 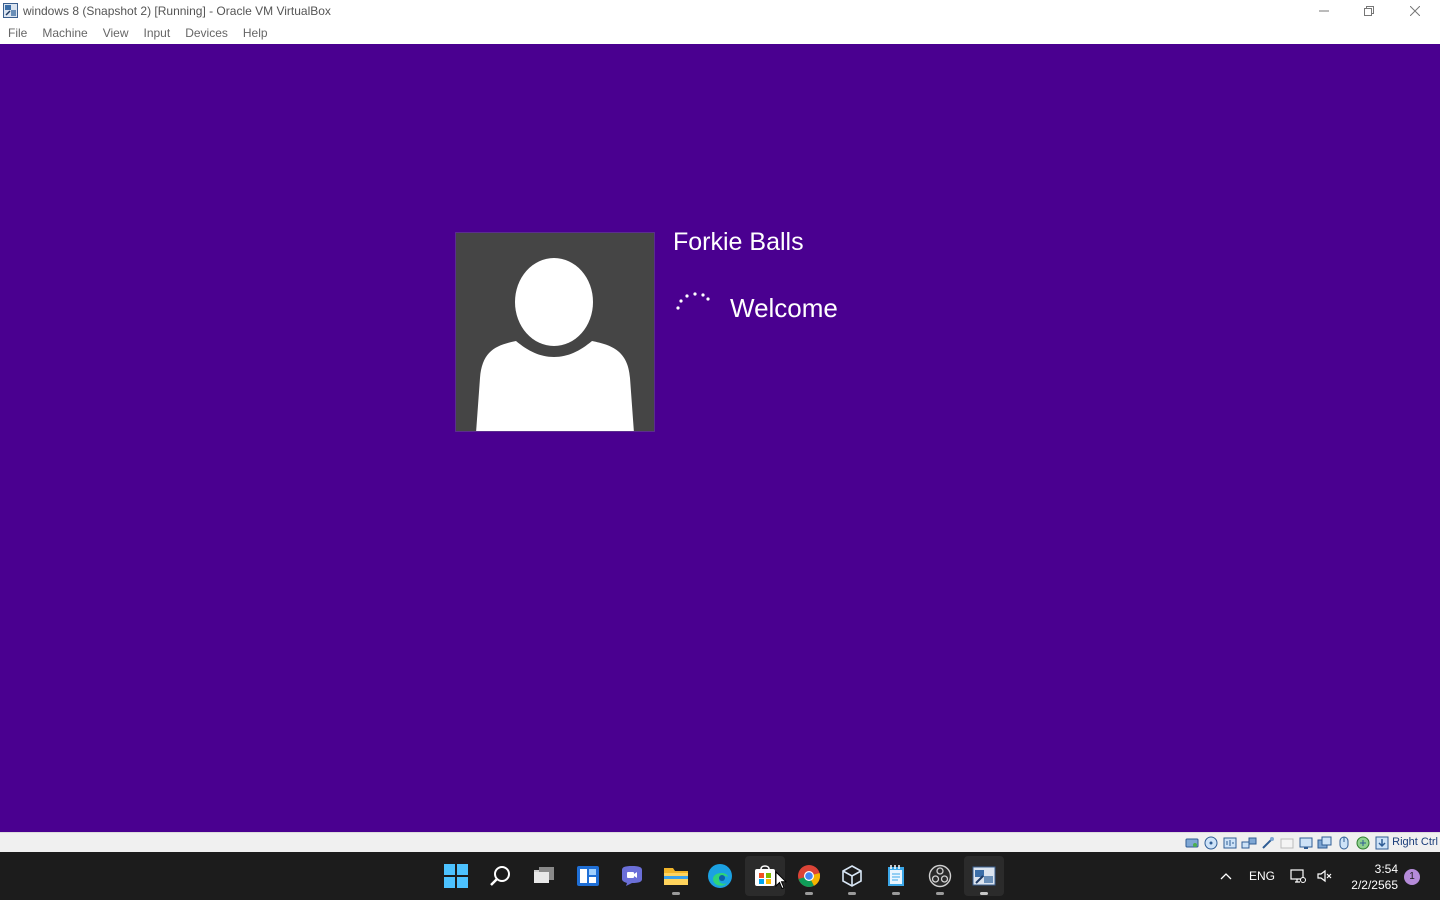 I want to click on task-view-icon, so click(x=544, y=875).